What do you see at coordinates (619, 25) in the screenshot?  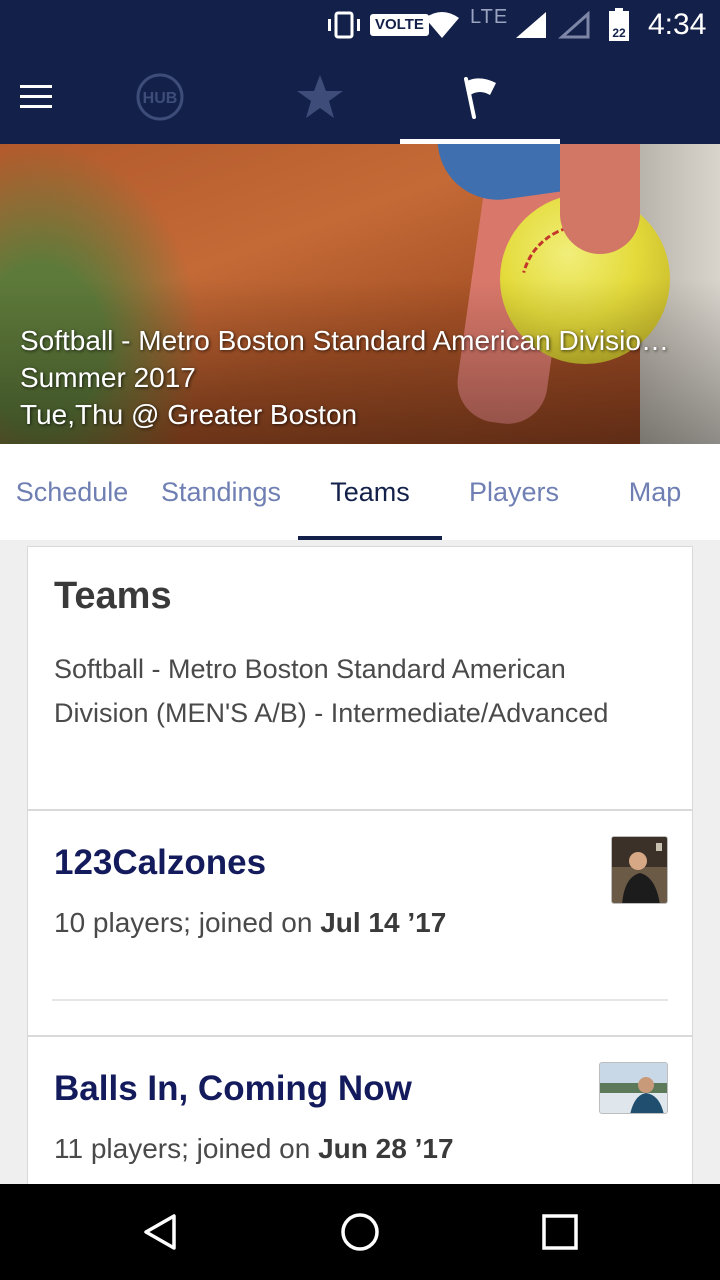 I see `battery-icon: 22` at bounding box center [619, 25].